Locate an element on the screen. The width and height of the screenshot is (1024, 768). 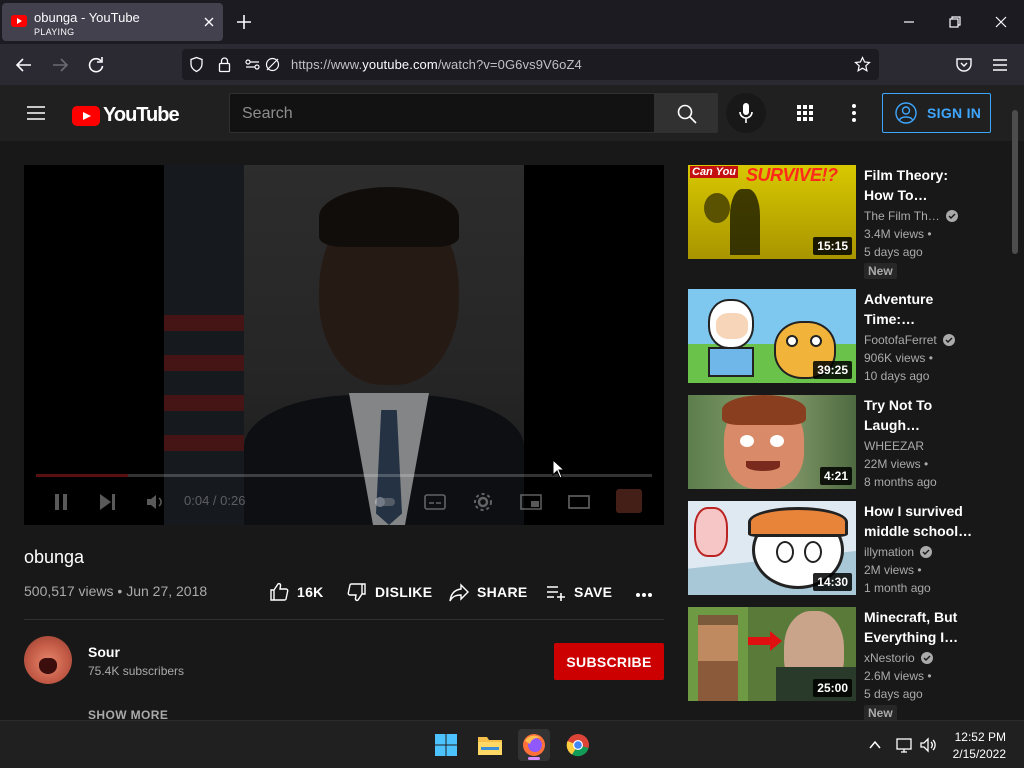
channel-watermark is located at coordinates (629, 501).